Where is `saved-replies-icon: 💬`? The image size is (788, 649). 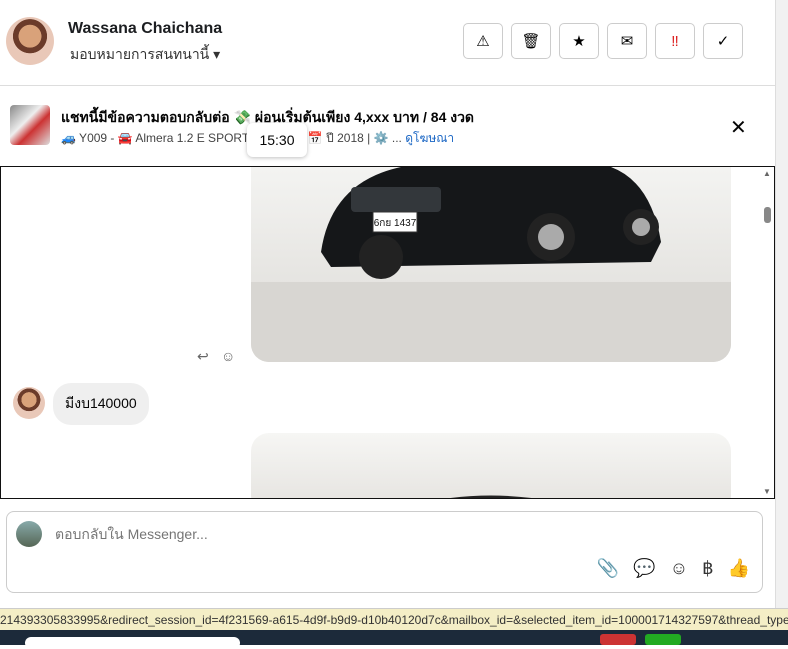
saved-replies-icon: 💬 is located at coordinates (644, 568).